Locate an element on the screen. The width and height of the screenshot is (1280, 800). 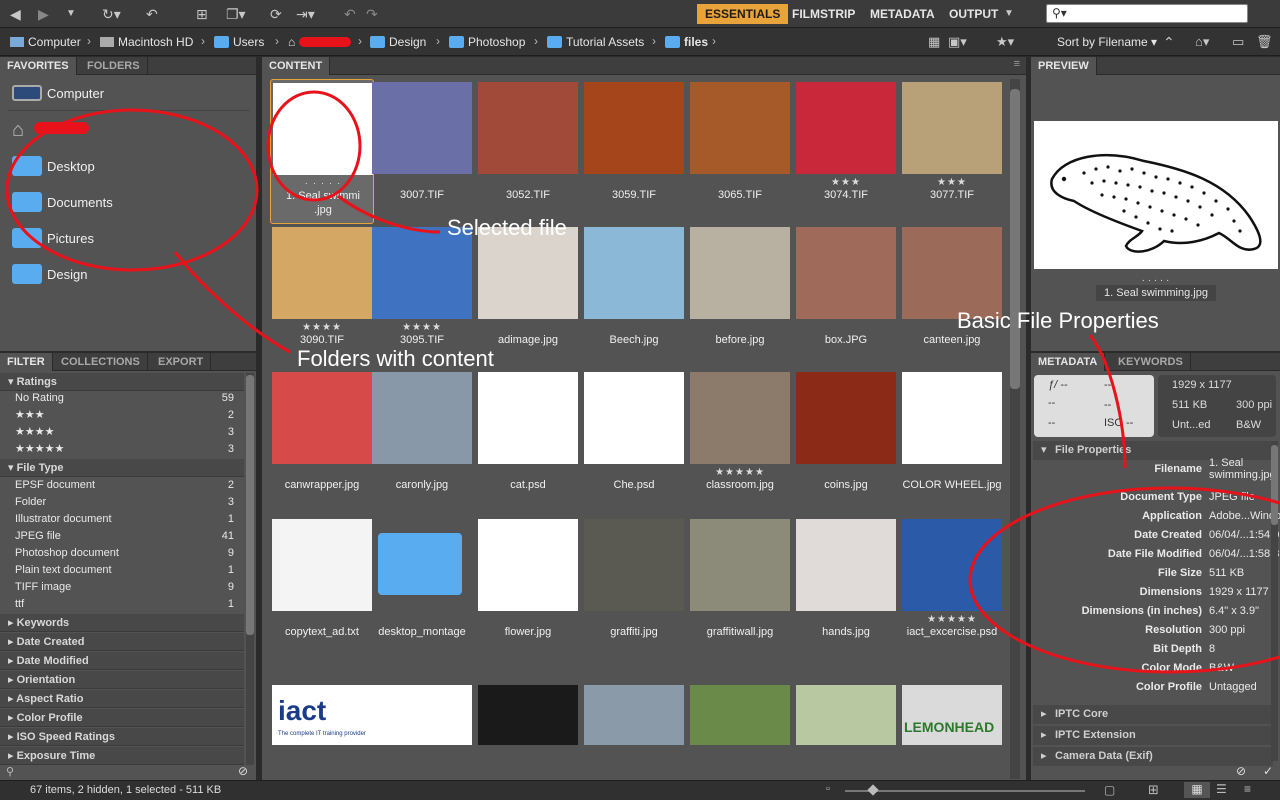
annotation-selected-file: Selected file is located at coordinates (507, 227).